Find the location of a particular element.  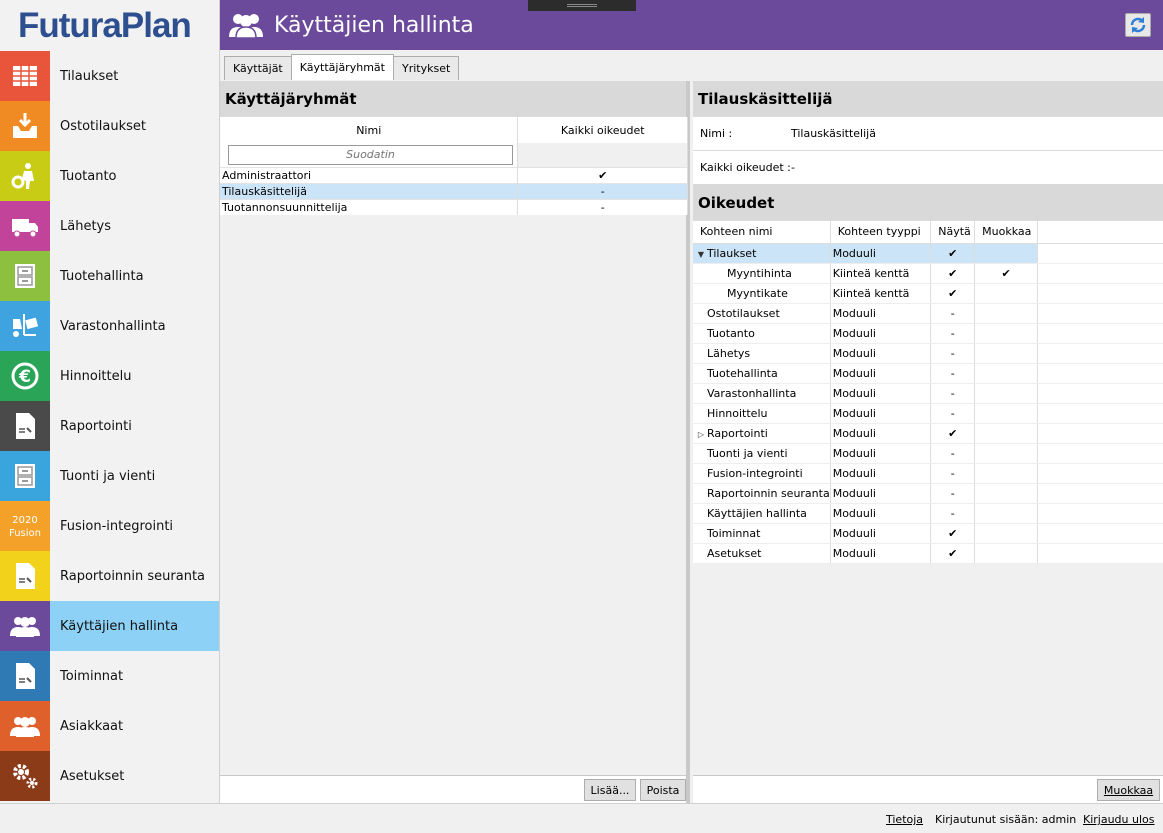

table-row: Myyntikate Kiinteä kenttä ✔ is located at coordinates (928, 293).